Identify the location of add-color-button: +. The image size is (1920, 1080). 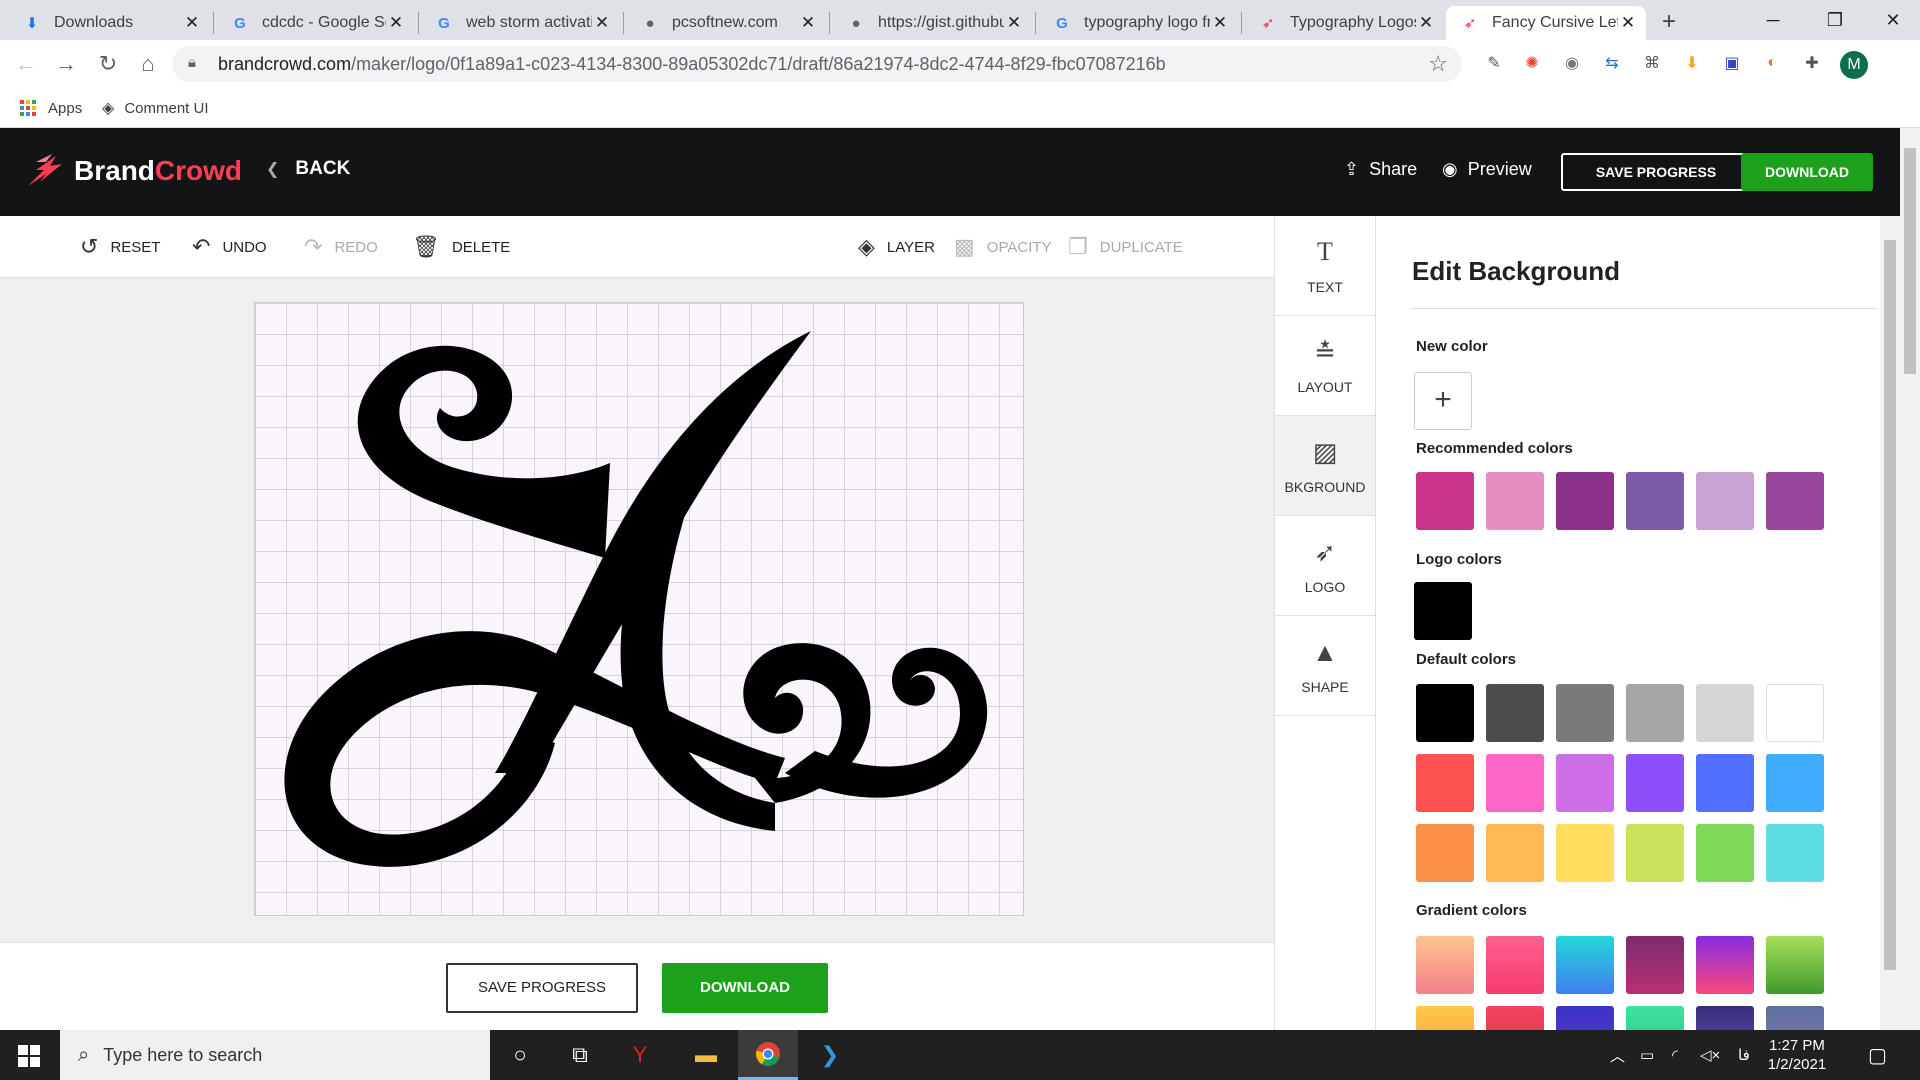
(1443, 401).